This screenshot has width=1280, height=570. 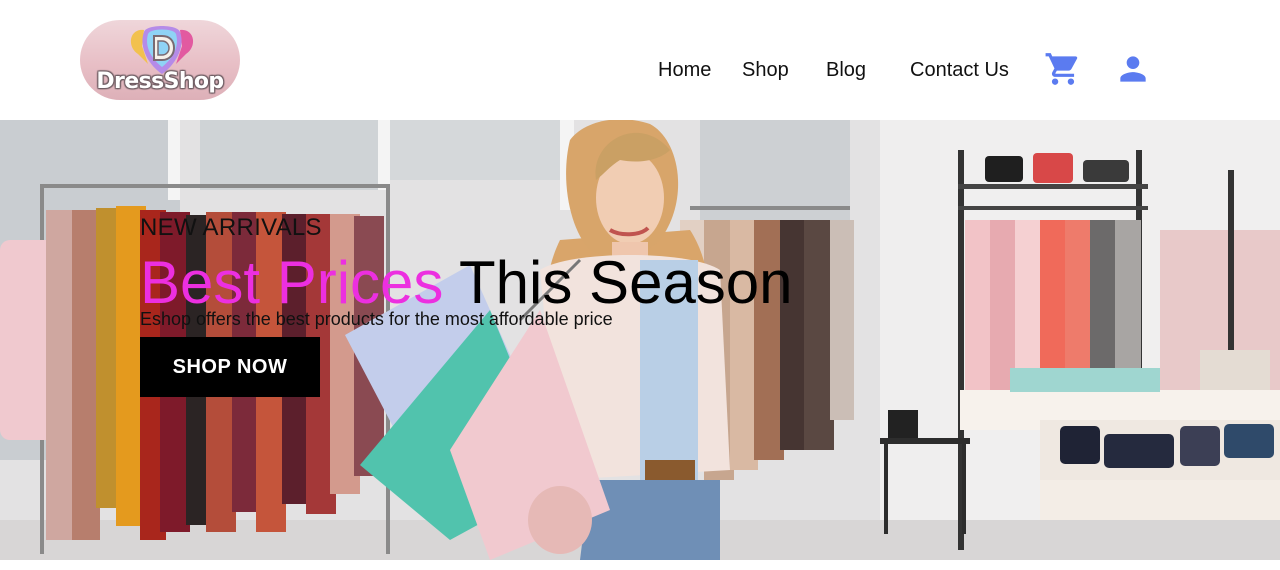 I want to click on dressshop-logo: D DressShop, so click(x=160, y=60).